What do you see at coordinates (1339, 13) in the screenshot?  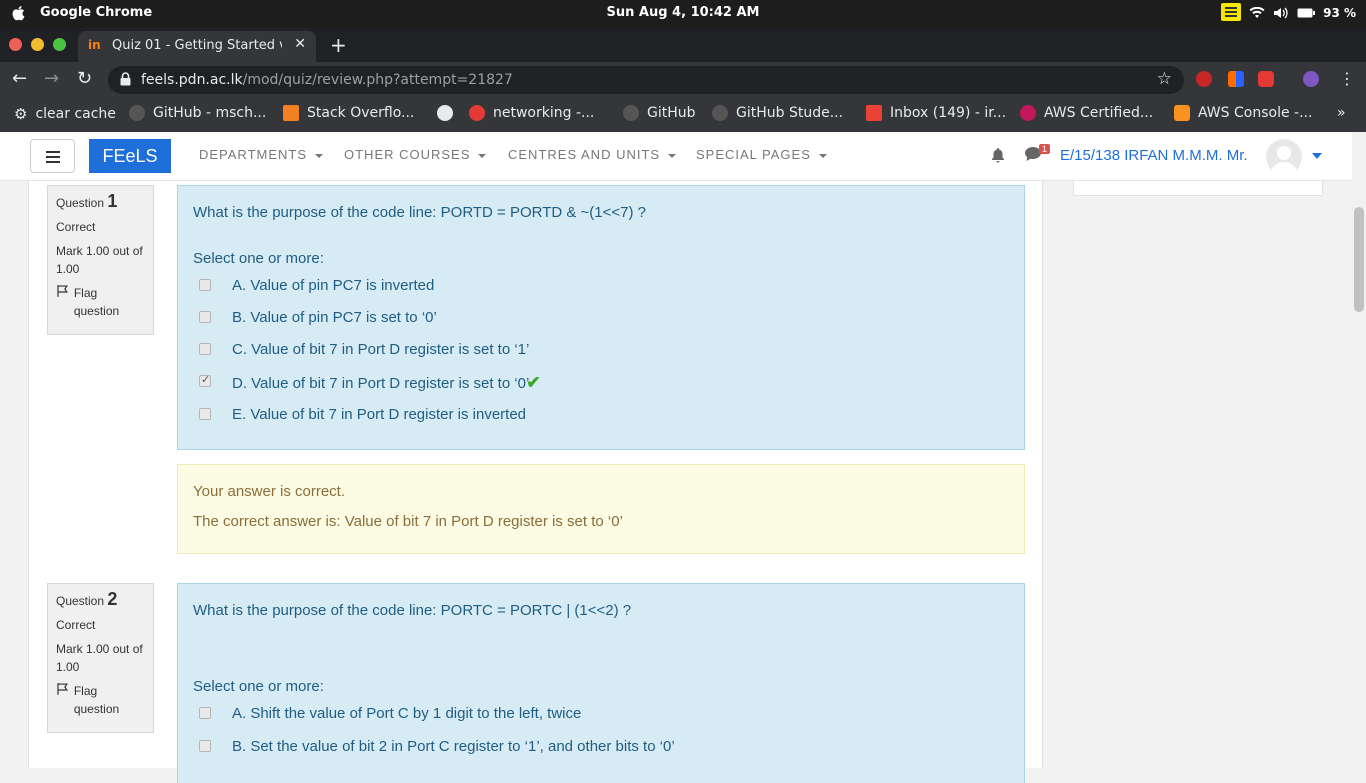 I see `battery-percent: 93 %` at bounding box center [1339, 13].